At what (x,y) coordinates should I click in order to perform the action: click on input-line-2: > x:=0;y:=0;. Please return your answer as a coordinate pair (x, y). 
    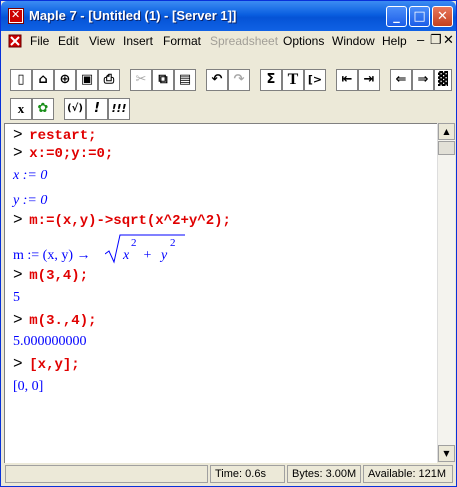
    Looking at the image, I should click on (63, 153).